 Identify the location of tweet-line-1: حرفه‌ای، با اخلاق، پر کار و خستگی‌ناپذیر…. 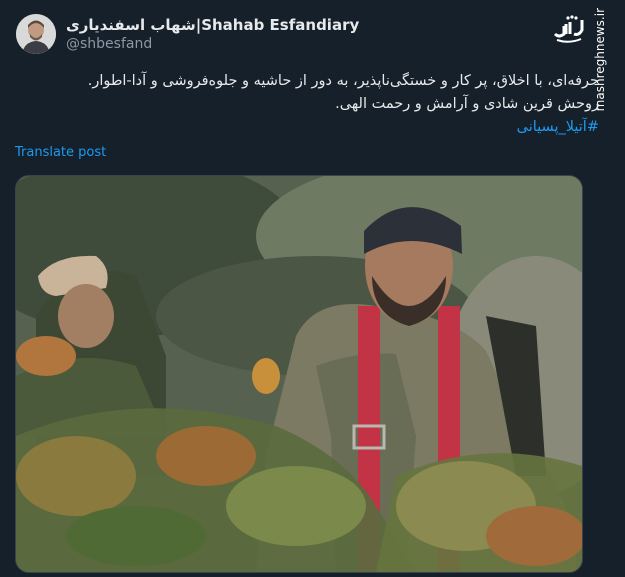
(343, 81).